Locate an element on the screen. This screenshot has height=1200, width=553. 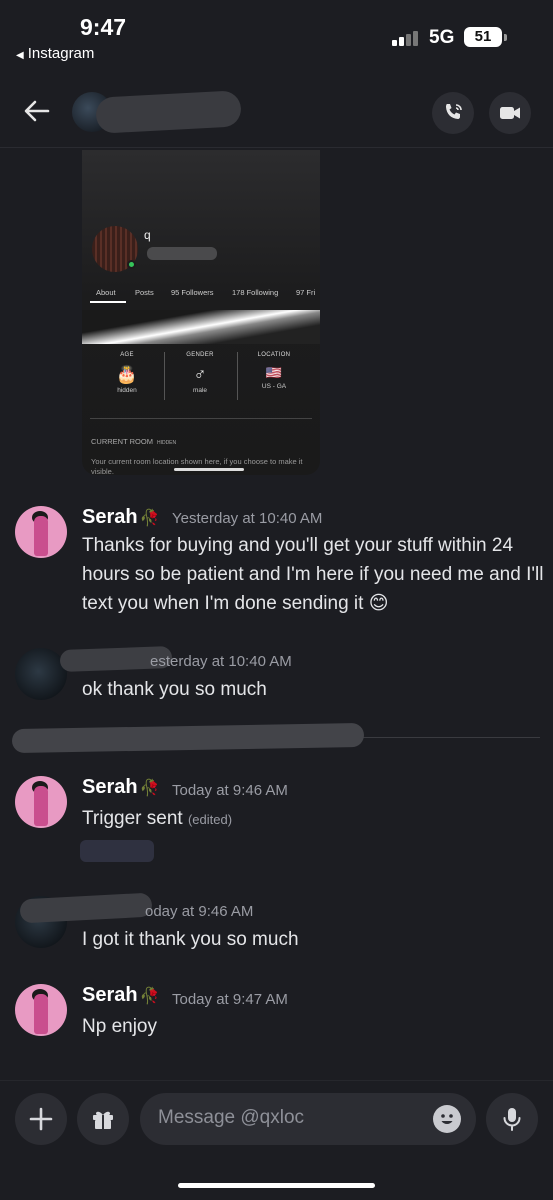
message-input: Message @qxloc is located at coordinates (308, 1119).